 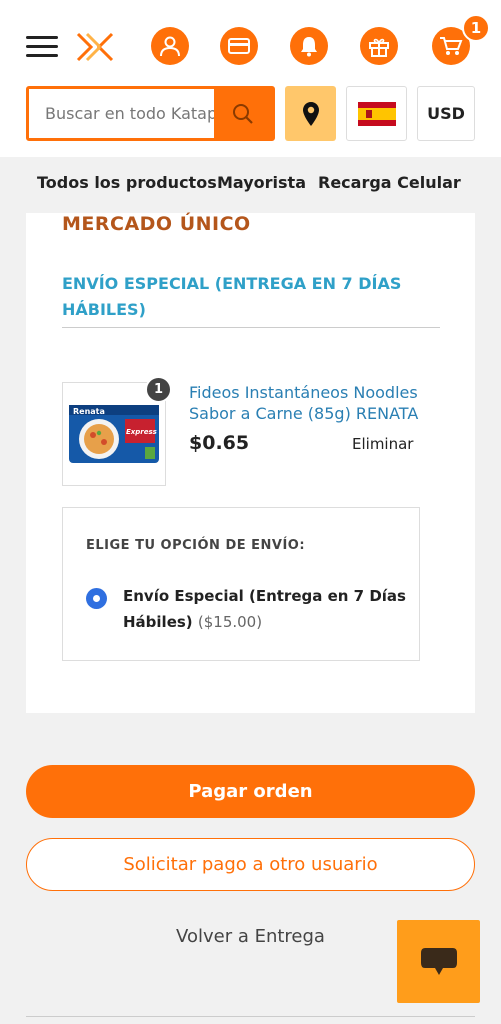 What do you see at coordinates (96, 598) in the screenshot?
I see `shipping-option-radio` at bounding box center [96, 598].